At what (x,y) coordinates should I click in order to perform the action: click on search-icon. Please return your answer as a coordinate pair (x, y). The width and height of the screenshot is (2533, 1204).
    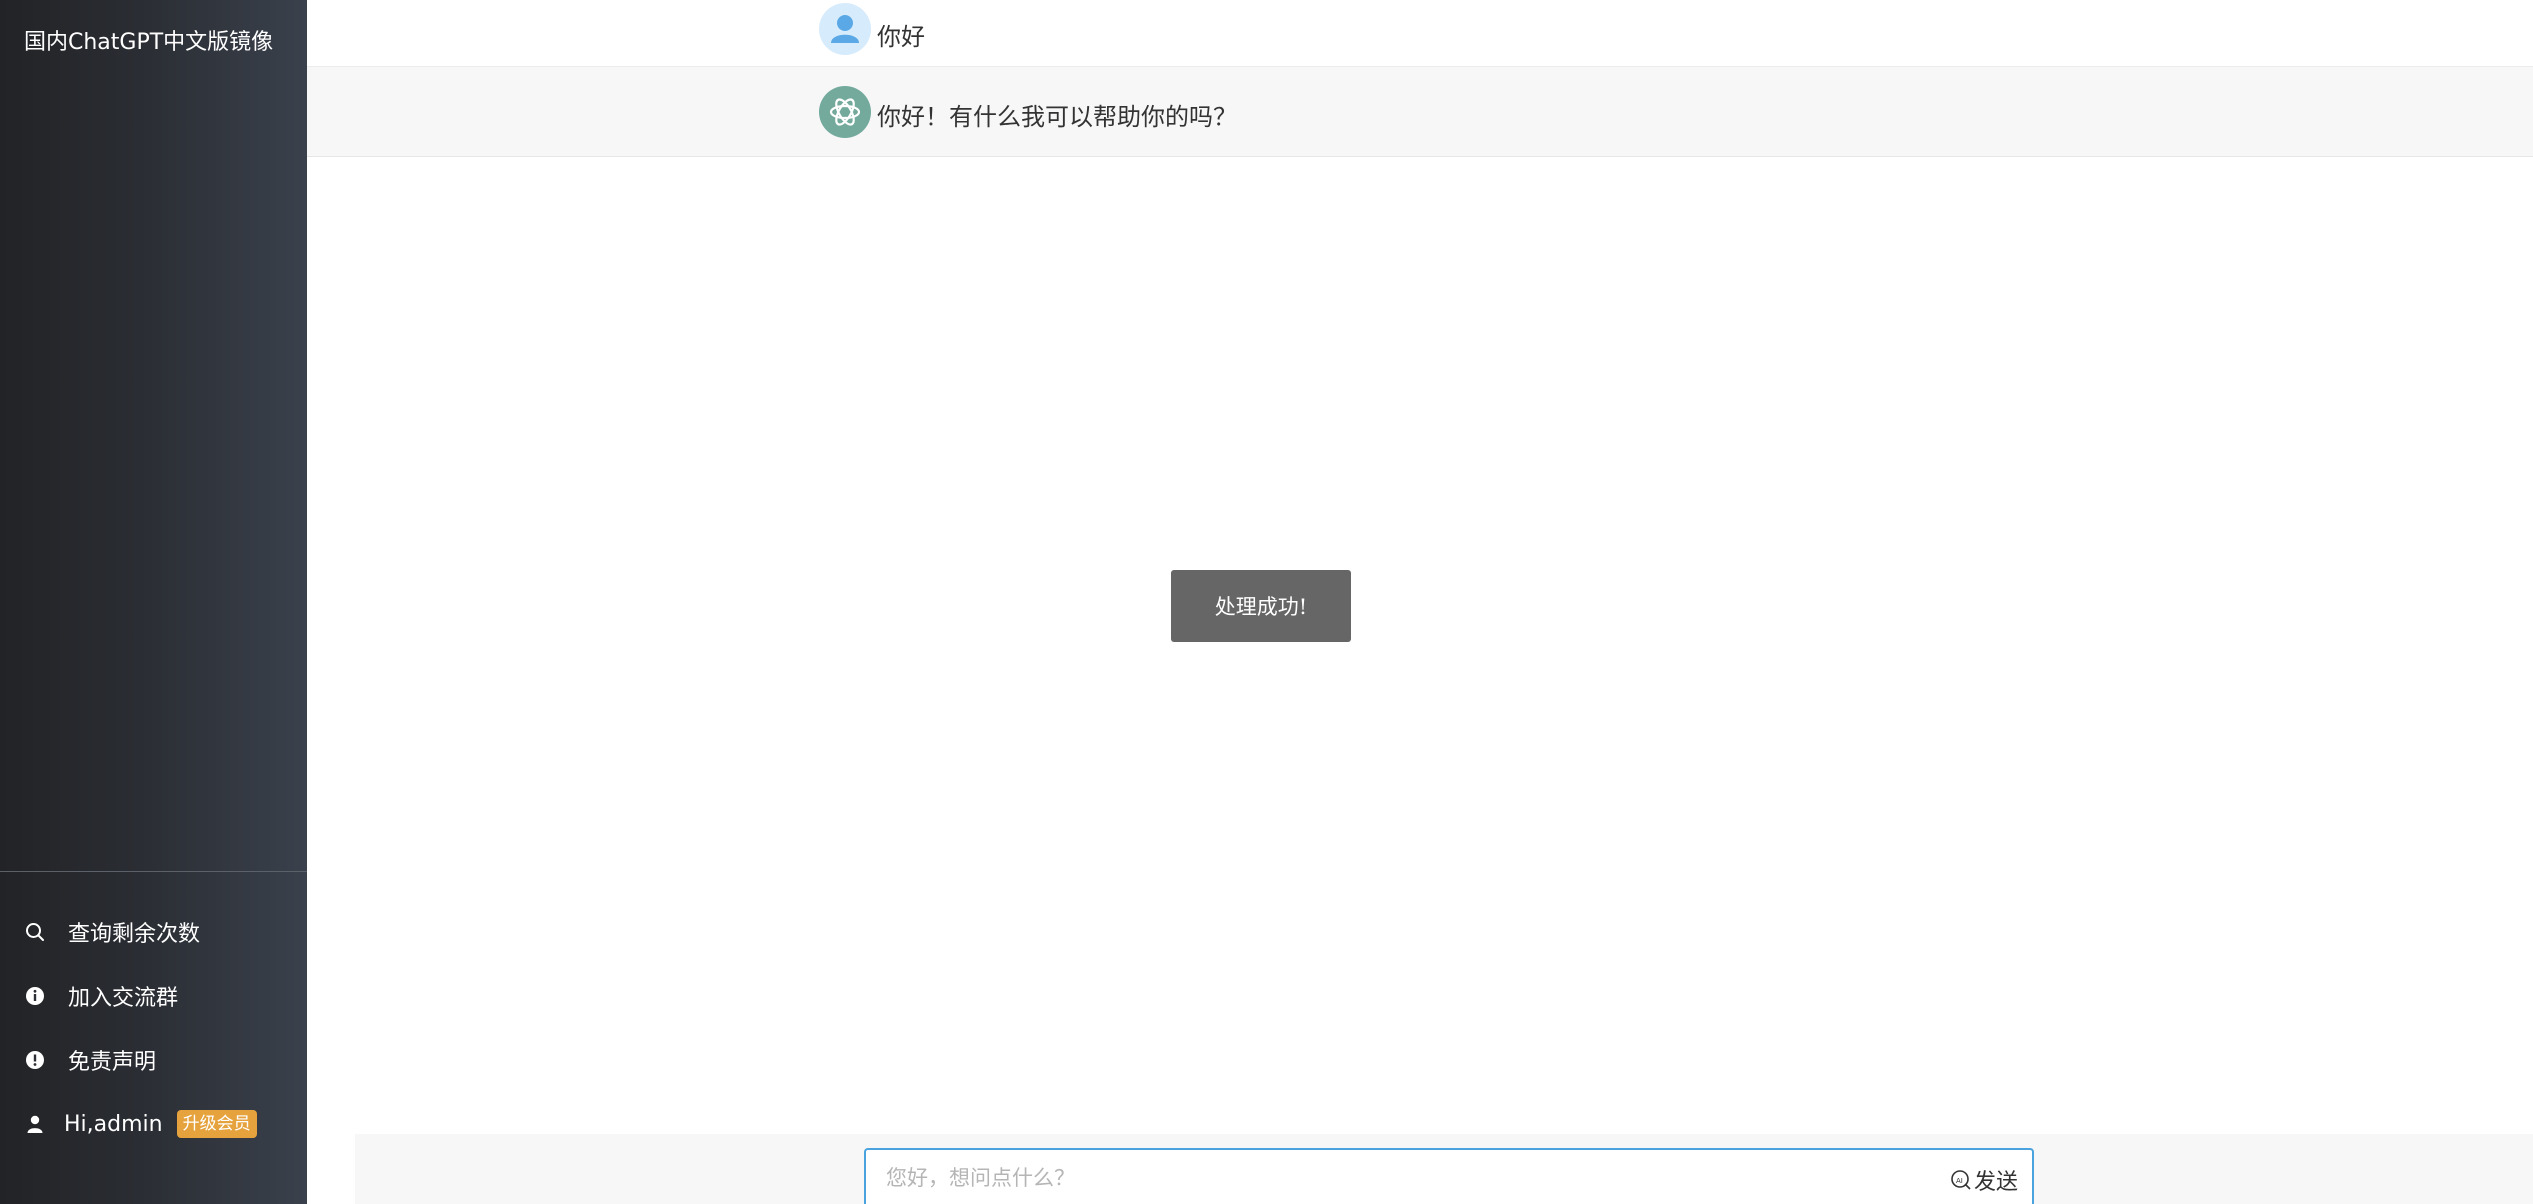
    Looking at the image, I should click on (35, 932).